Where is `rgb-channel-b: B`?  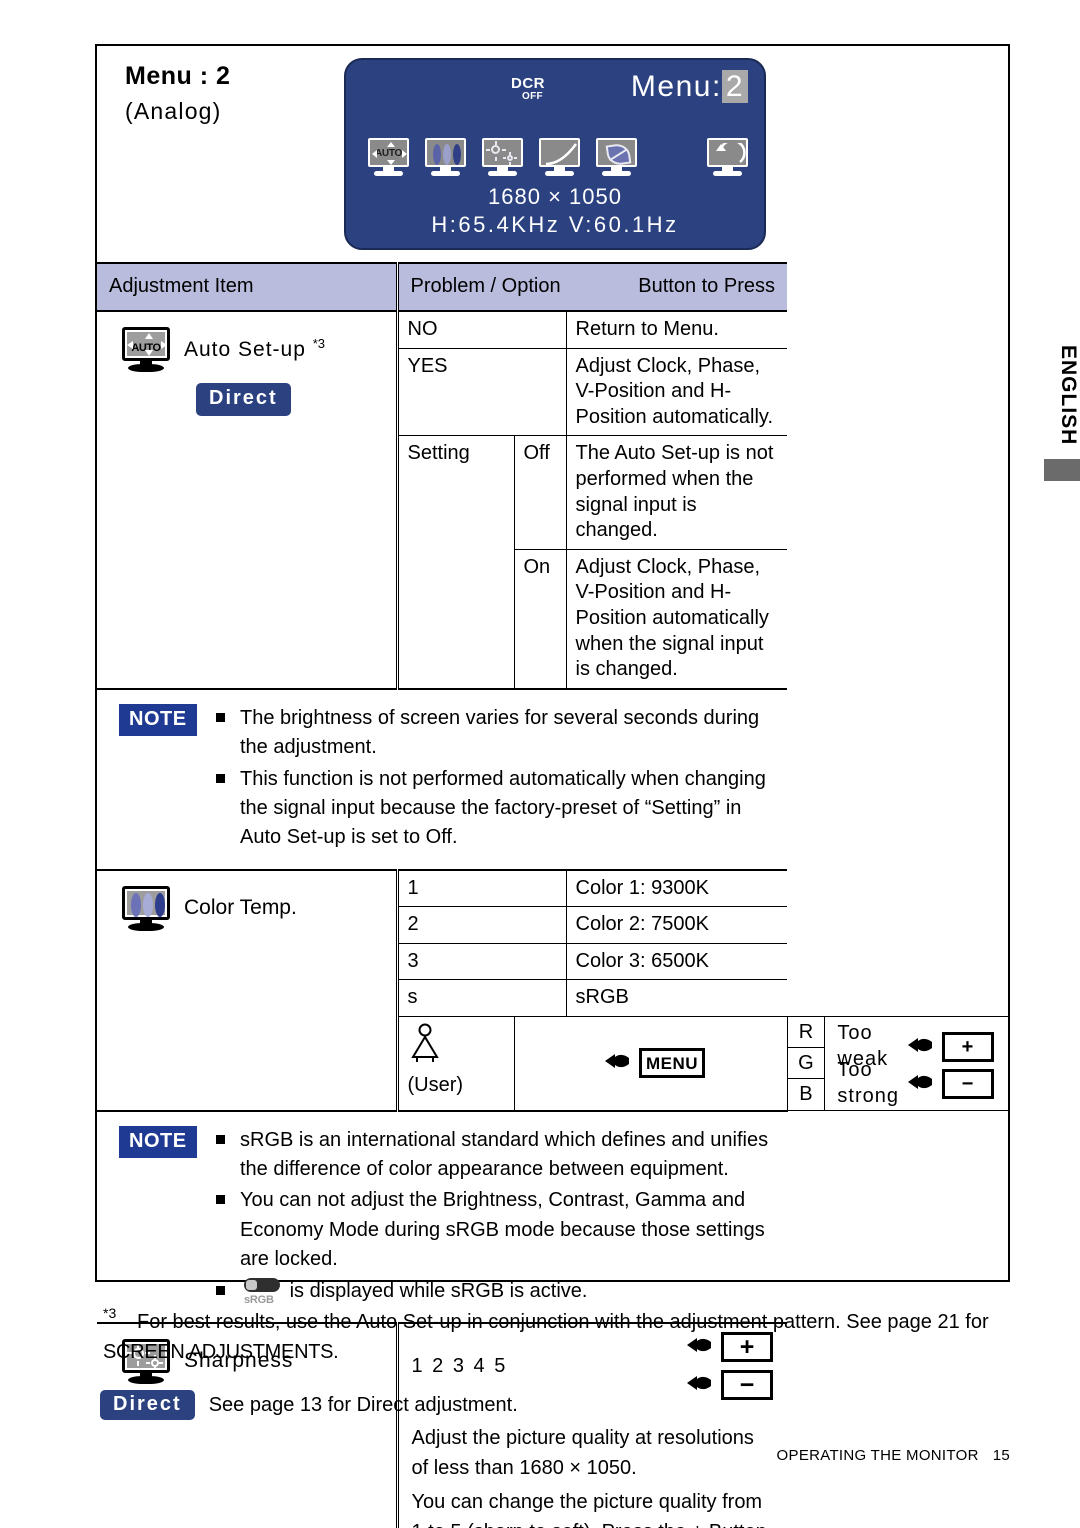
rgb-channel-b: B is located at coordinates (806, 1094).